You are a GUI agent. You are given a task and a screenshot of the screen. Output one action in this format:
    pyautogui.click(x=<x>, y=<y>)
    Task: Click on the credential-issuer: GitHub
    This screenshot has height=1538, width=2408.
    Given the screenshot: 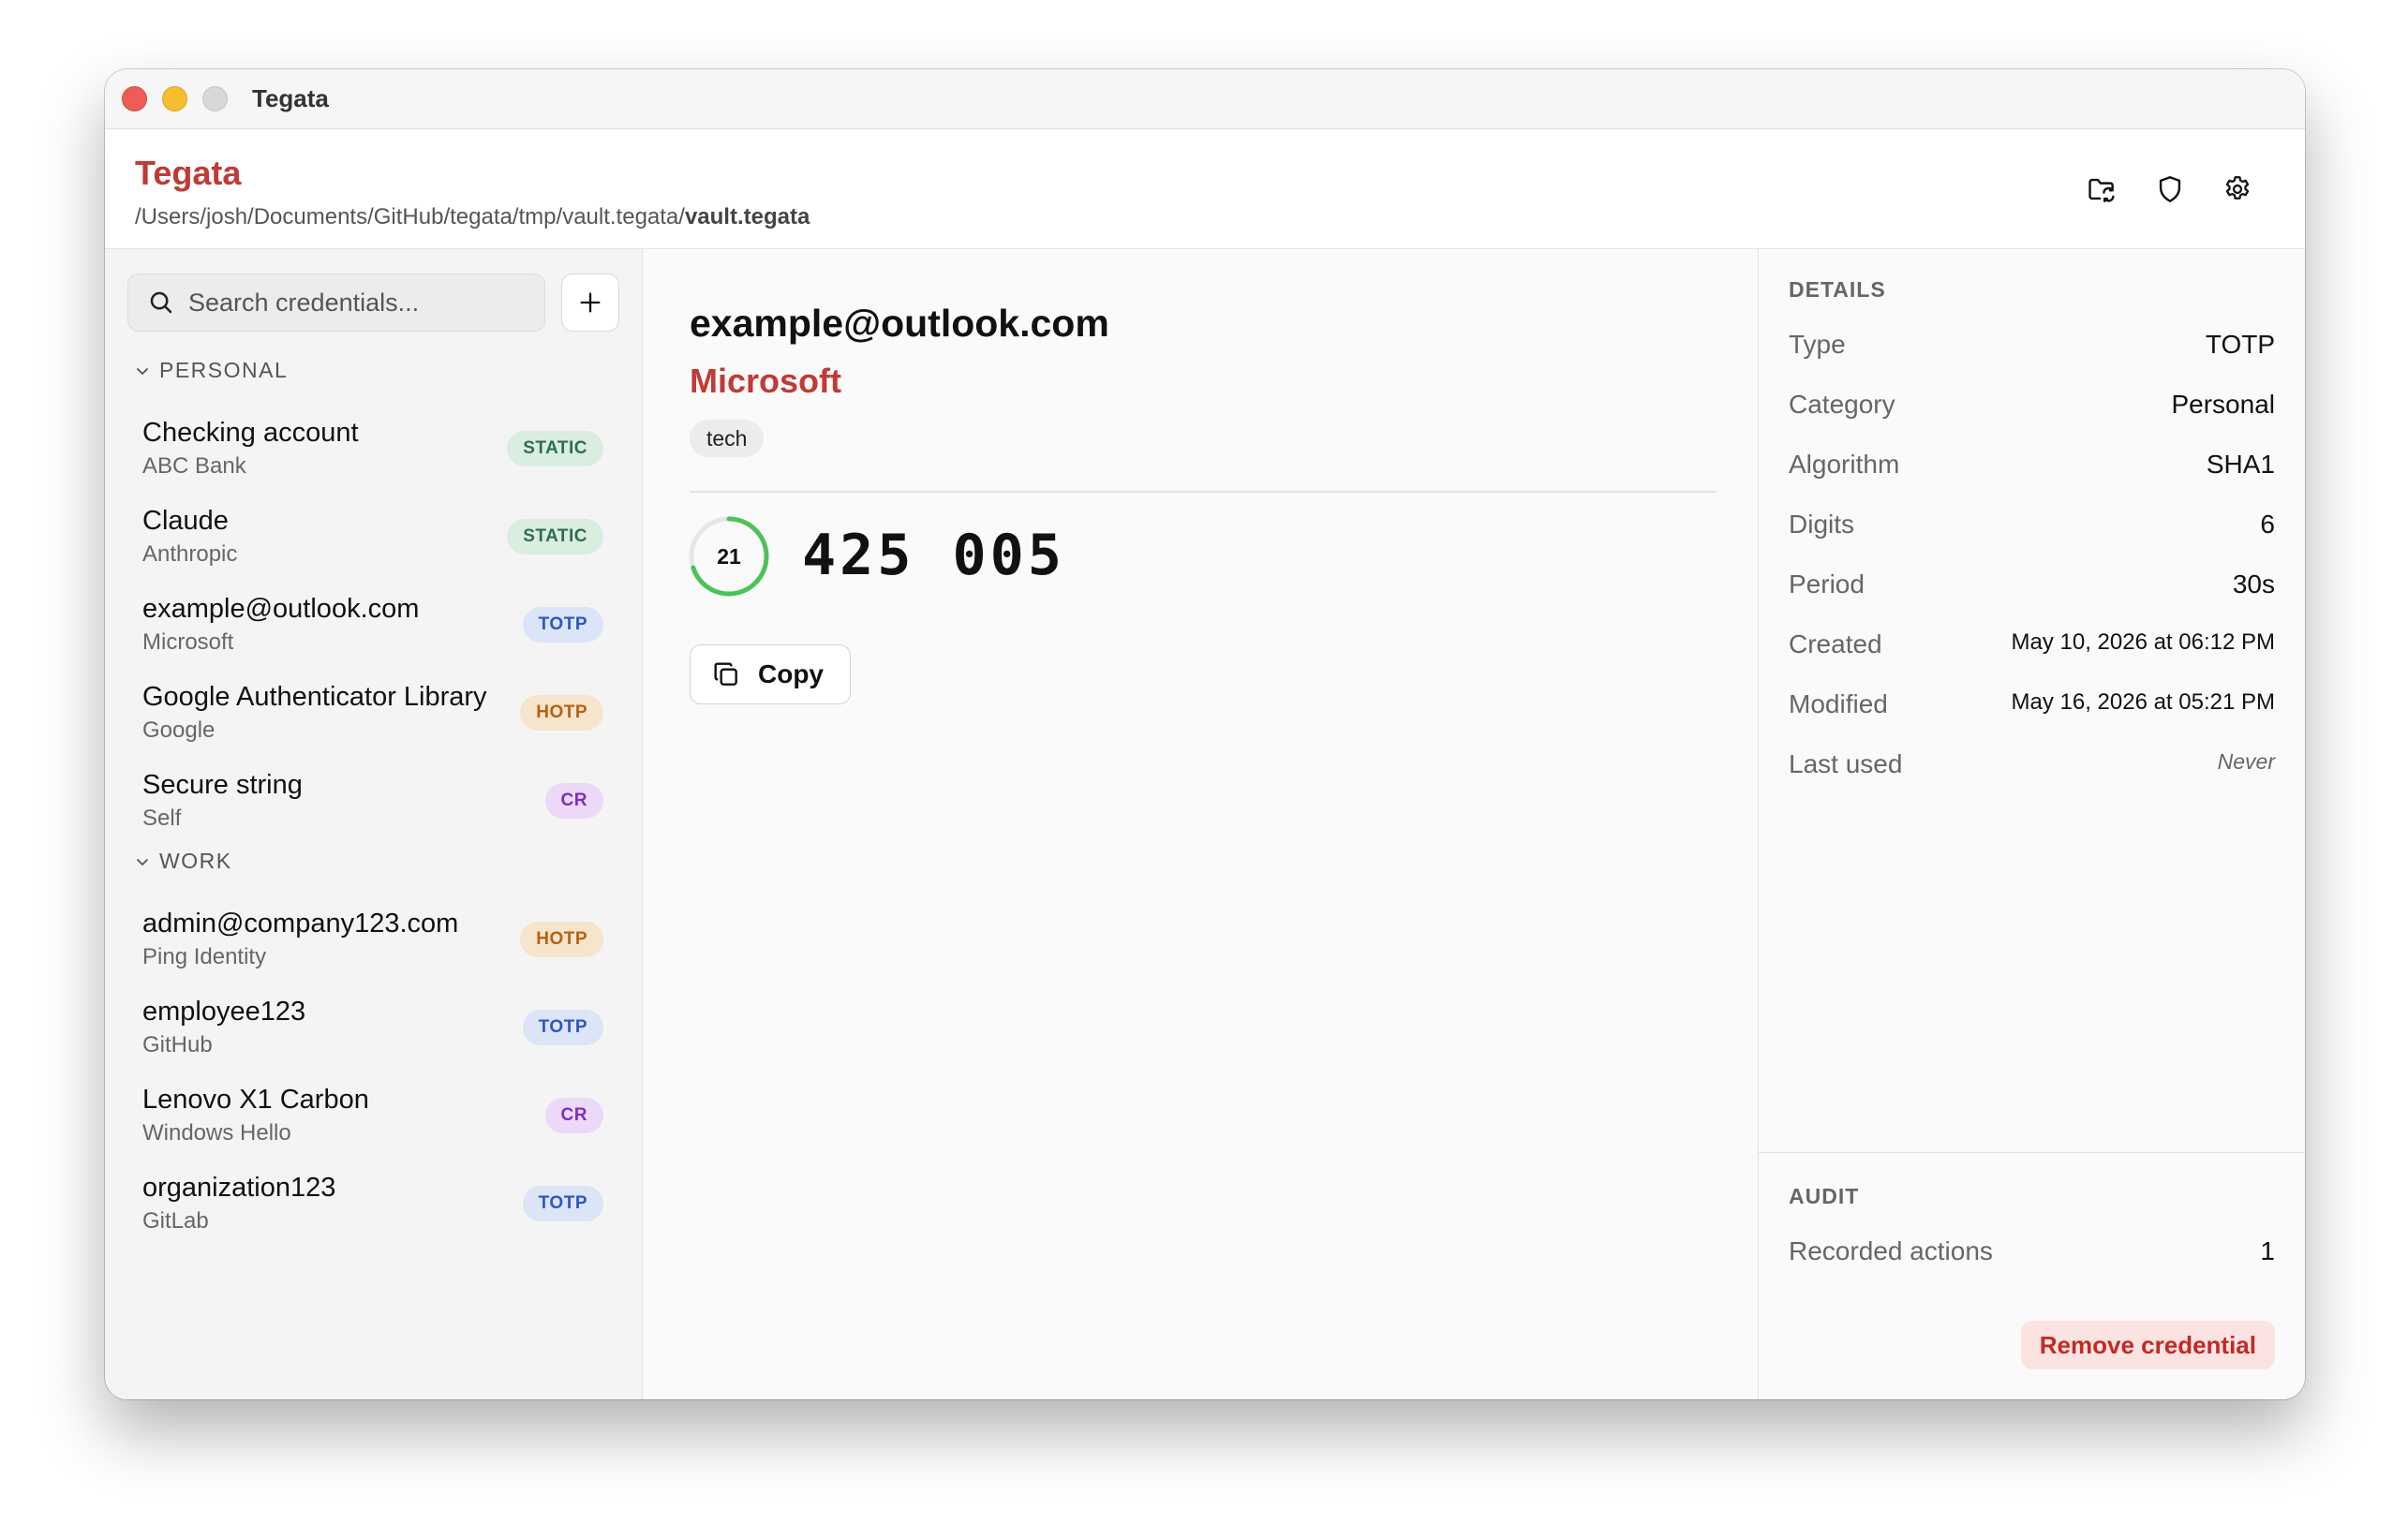 What is the action you would take?
    pyautogui.click(x=177, y=1044)
    